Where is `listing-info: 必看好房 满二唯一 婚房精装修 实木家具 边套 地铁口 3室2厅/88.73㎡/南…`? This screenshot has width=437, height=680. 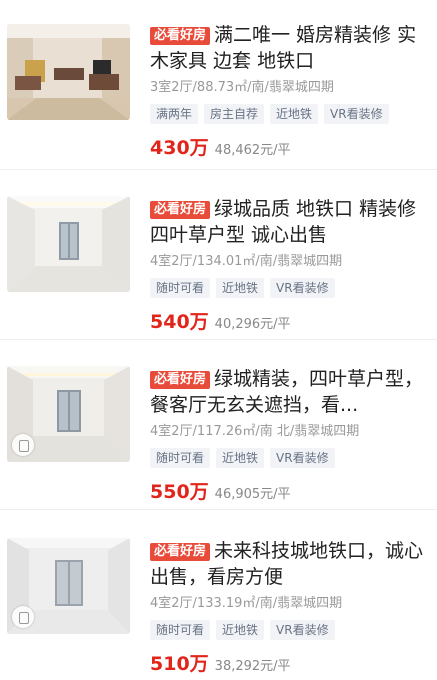
listing-info: 必看好房 满二唯一 婚房精装修 实木家具 边套 地铁口 3室2厅/88.73㎡/南… is located at coordinates (287, 93).